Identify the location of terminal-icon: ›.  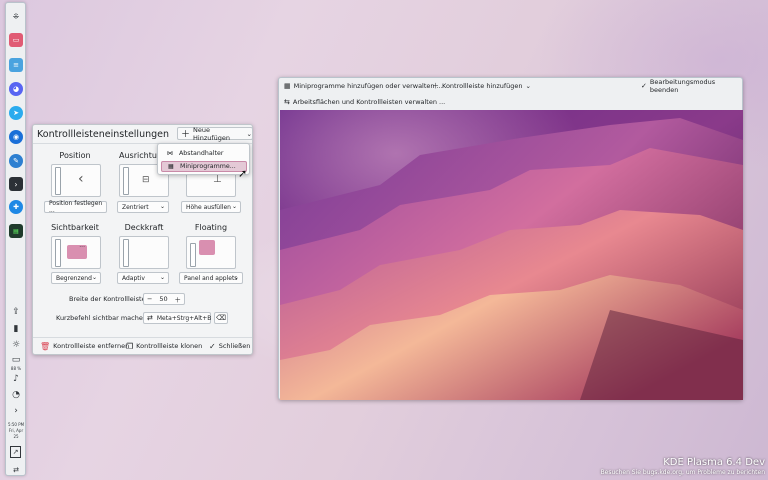
(16, 184).